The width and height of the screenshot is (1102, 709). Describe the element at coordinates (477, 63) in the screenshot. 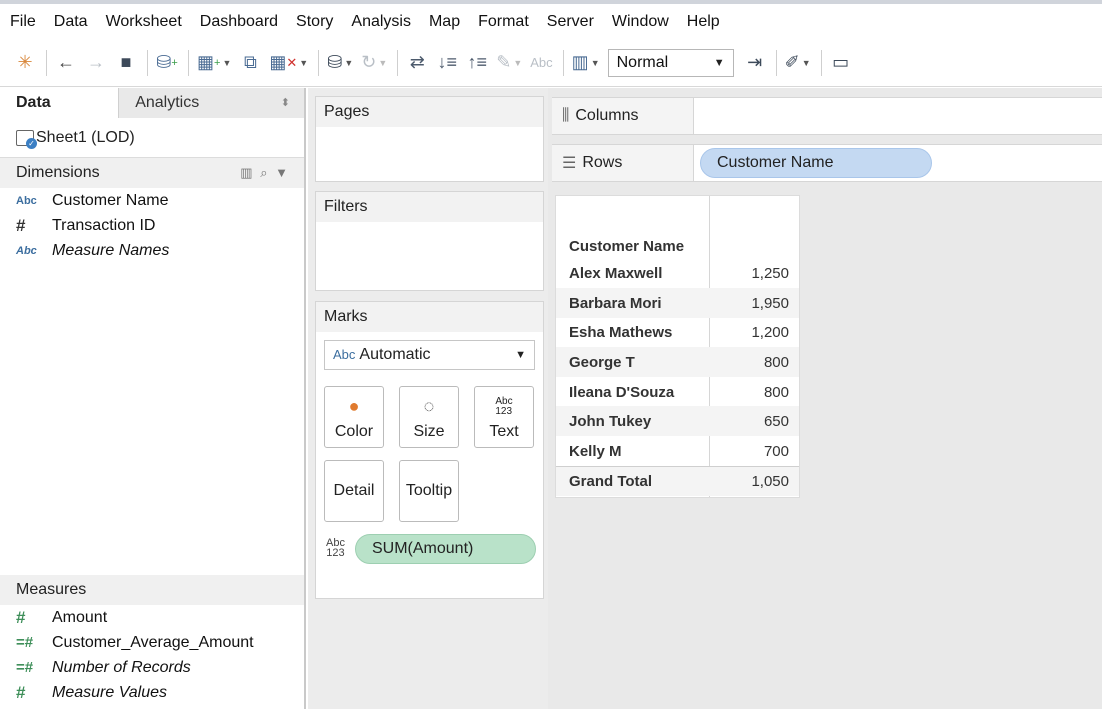

I see `sort-descending-icon: ↑≡` at that location.